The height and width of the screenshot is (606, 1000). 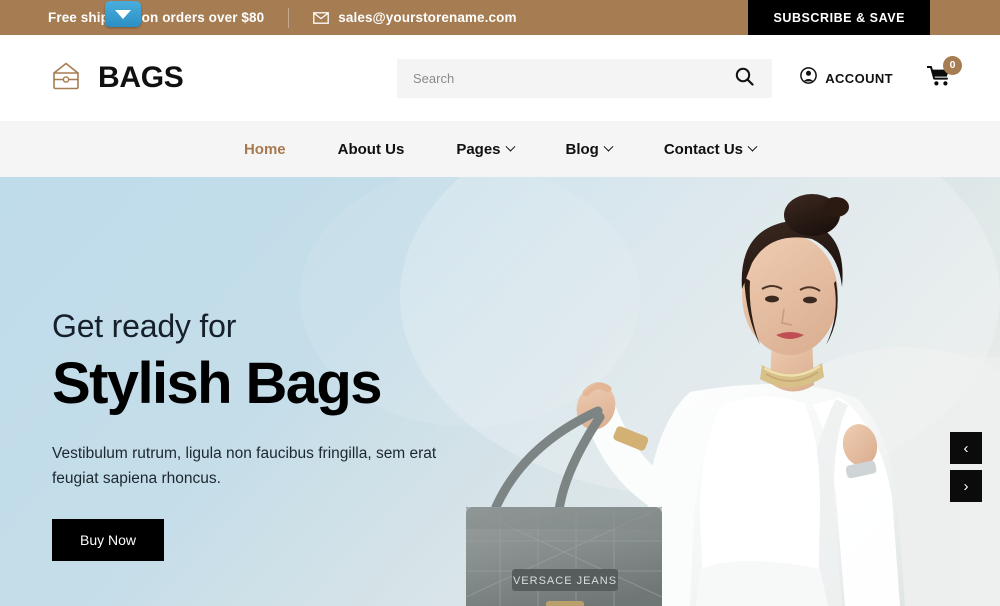 What do you see at coordinates (321, 17) in the screenshot?
I see `envelope-icon` at bounding box center [321, 17].